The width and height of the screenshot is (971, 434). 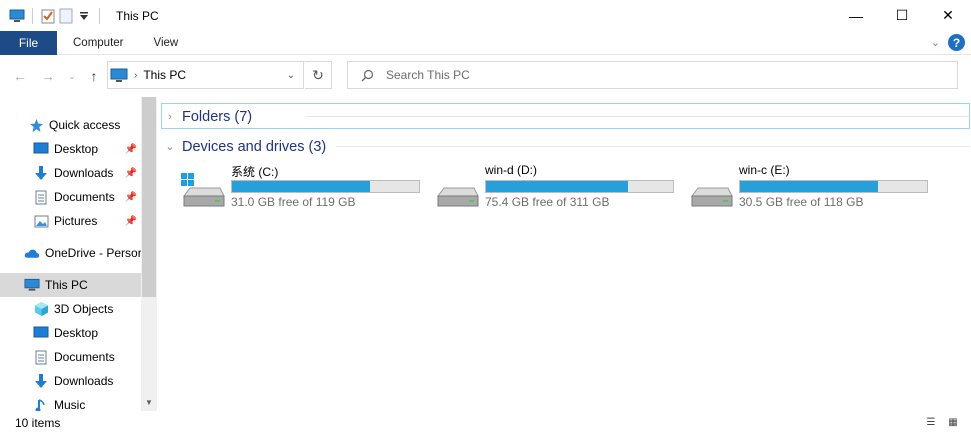 What do you see at coordinates (712, 197) in the screenshot?
I see `drive-icon` at bounding box center [712, 197].